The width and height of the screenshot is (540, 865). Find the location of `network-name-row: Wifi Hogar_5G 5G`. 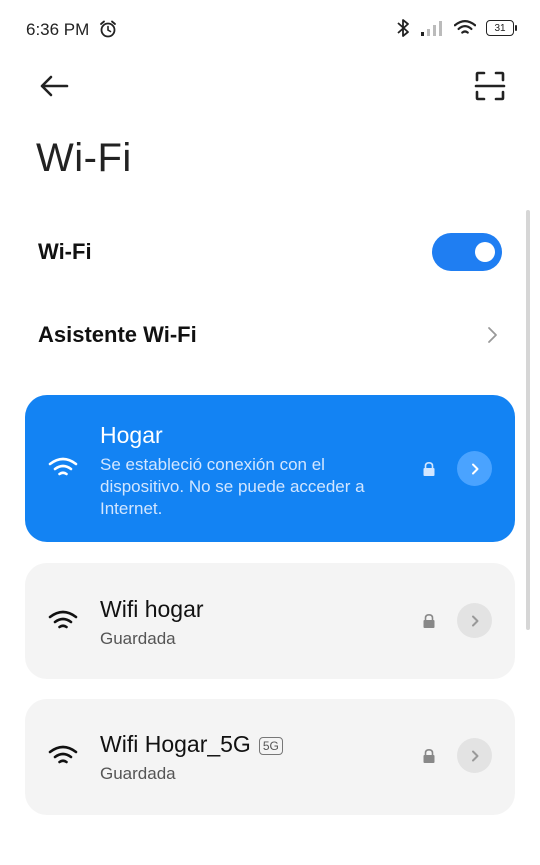

network-name-row: Wifi Hogar_5G 5G is located at coordinates (191, 744).